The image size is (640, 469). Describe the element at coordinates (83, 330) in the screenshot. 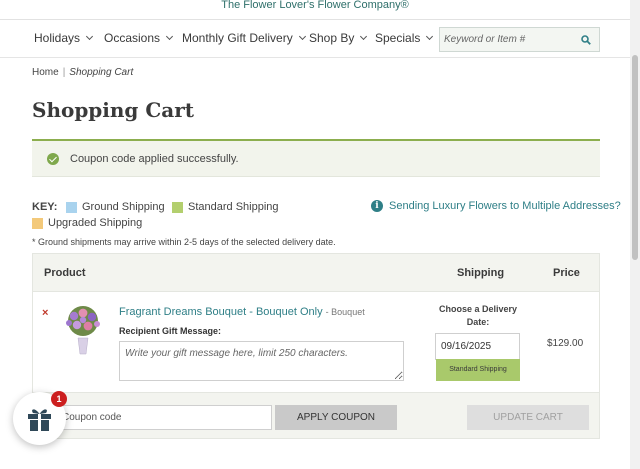

I see `product-thumbnail` at that location.